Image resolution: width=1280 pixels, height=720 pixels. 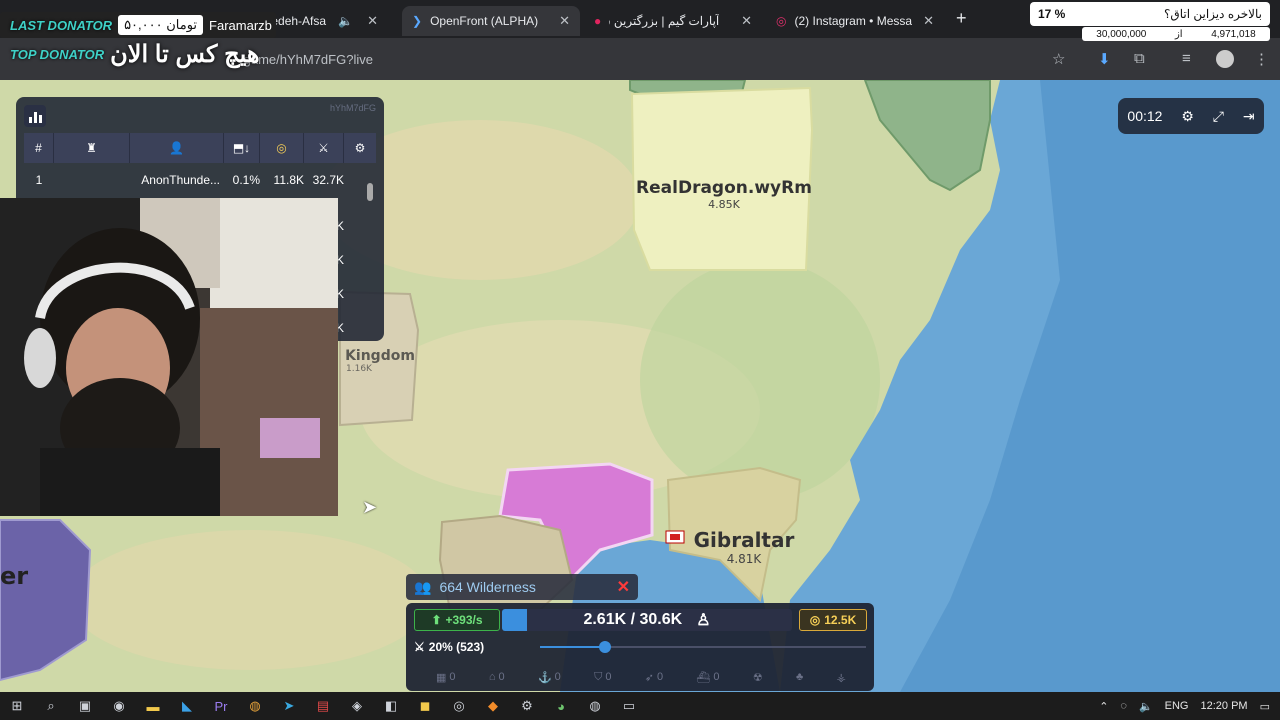 I want to click on gold-counter: ◎ 12.5K, so click(x=833, y=620).